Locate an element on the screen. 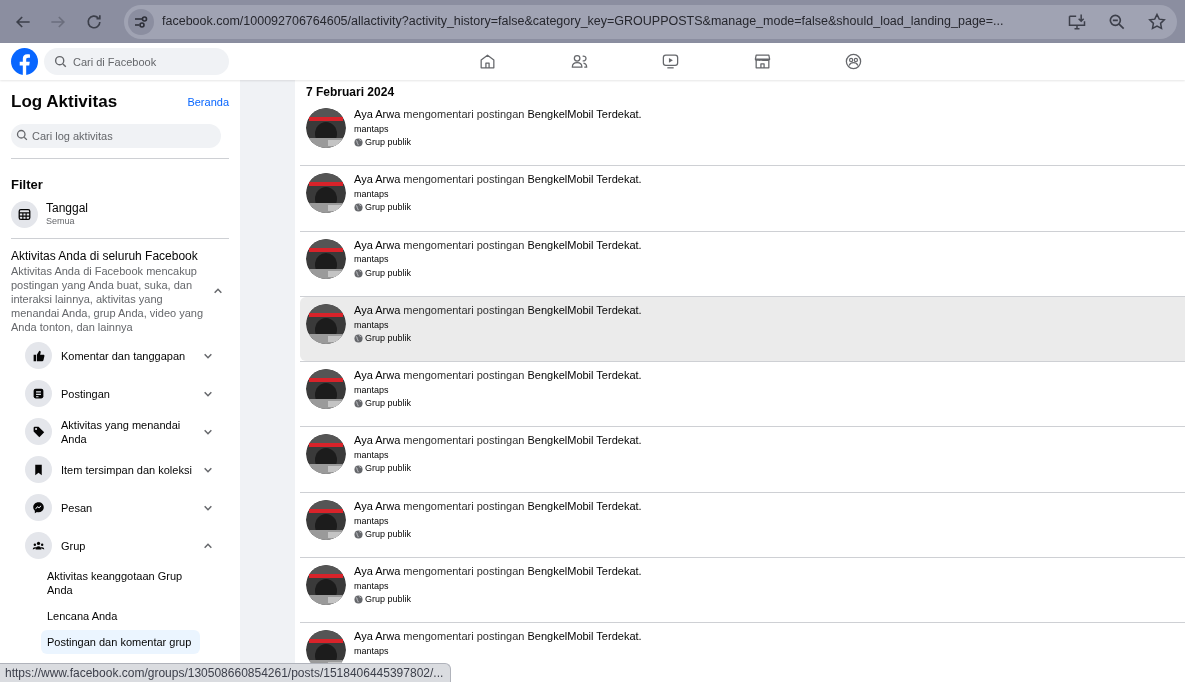 This screenshot has height=682, width=1185. category-item: Postingan is located at coordinates (120, 393).